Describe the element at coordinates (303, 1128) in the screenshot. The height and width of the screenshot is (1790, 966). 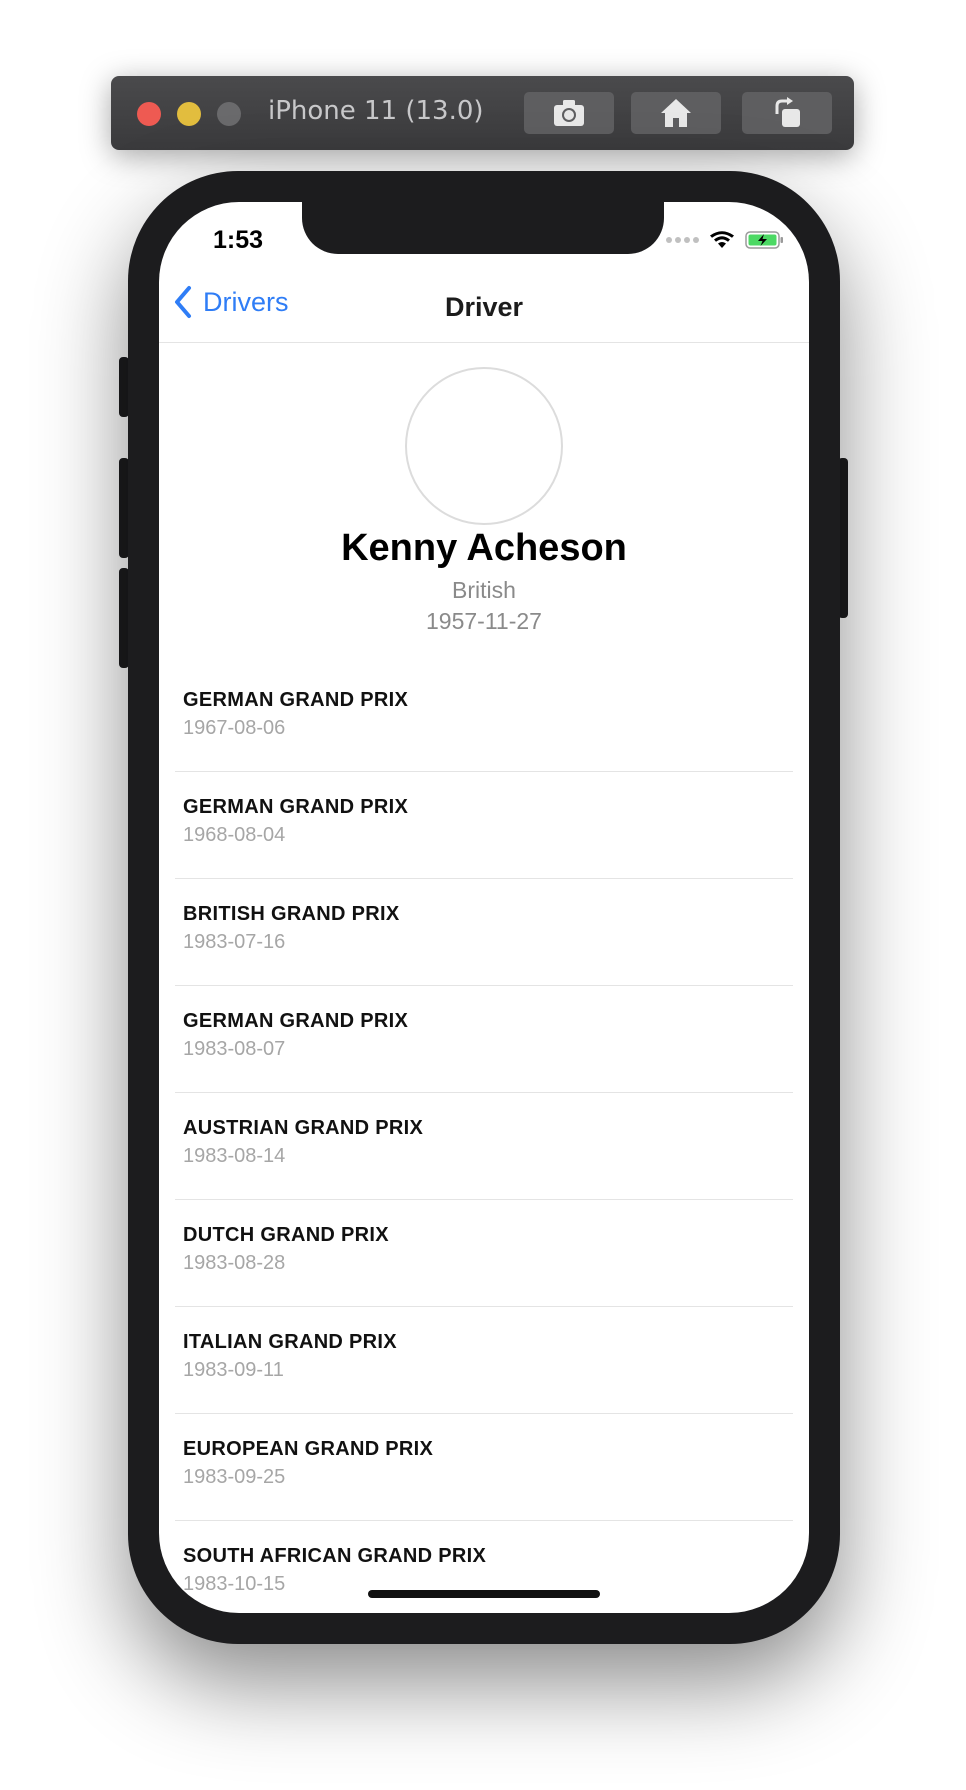
I see `race-name: AUSTRIAN GRAND PRIX` at that location.